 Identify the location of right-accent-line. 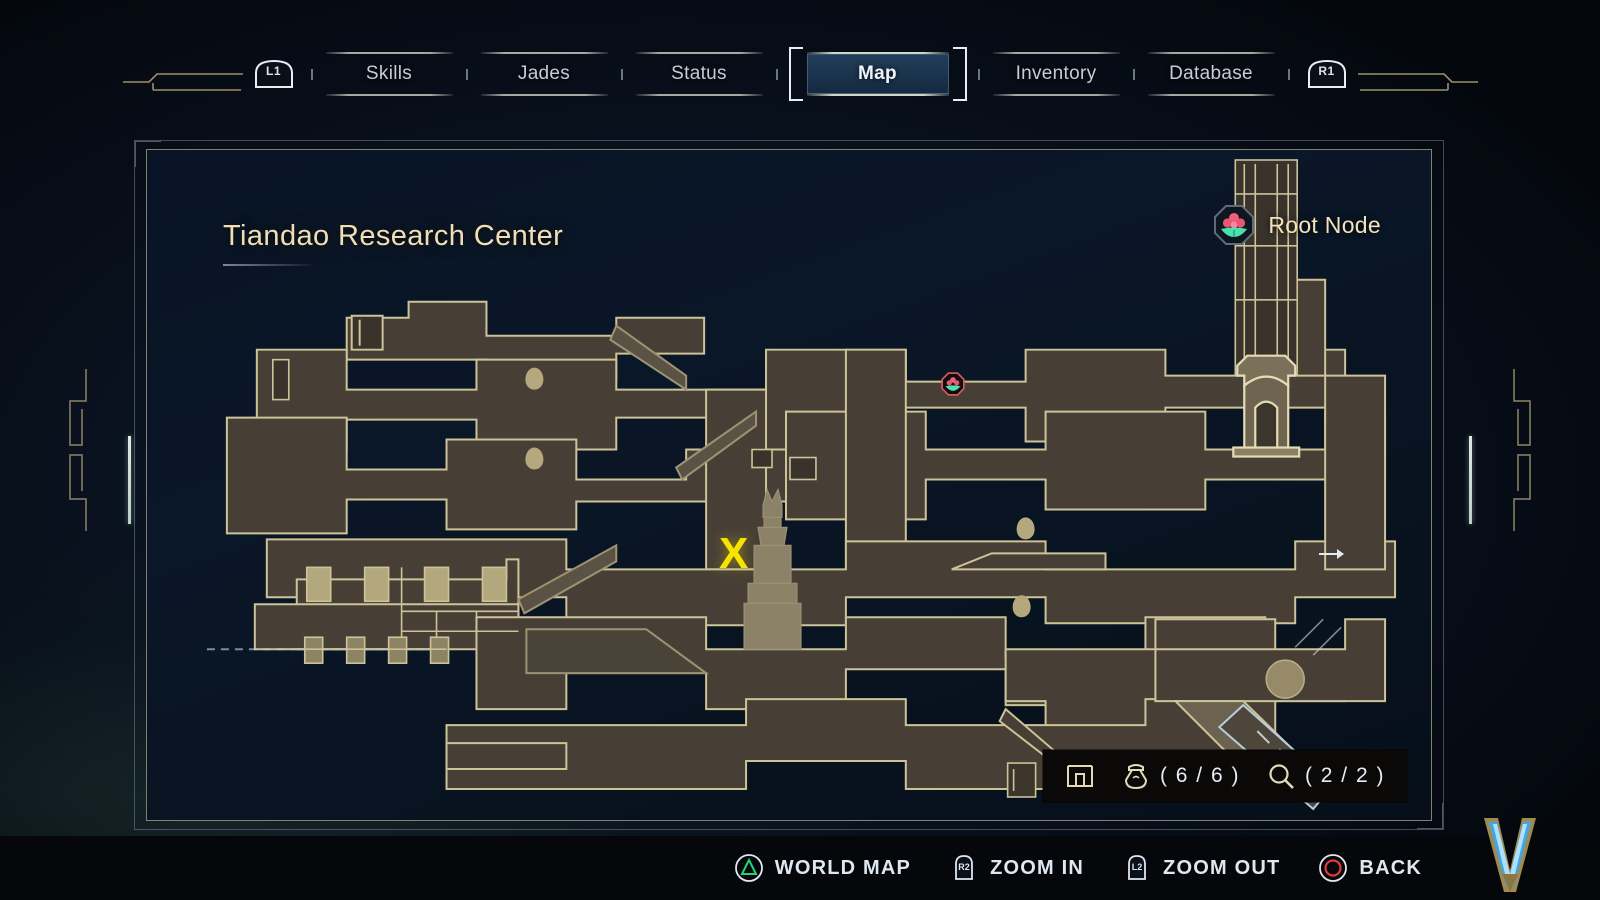
(1470, 480).